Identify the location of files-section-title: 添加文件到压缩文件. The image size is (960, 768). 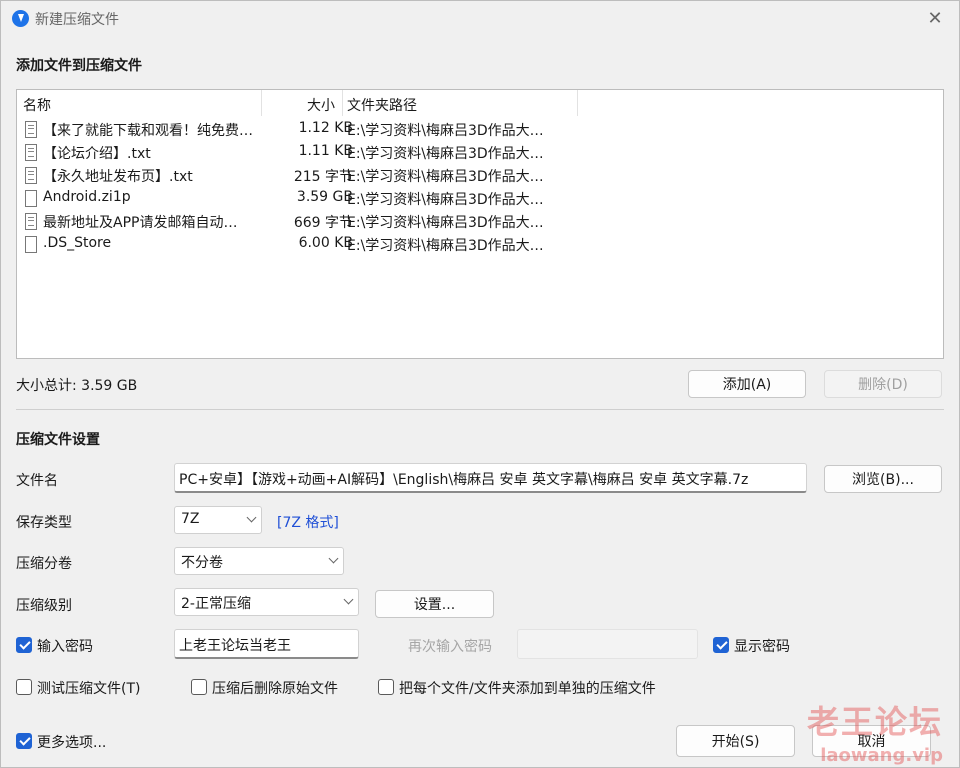
(79, 66).